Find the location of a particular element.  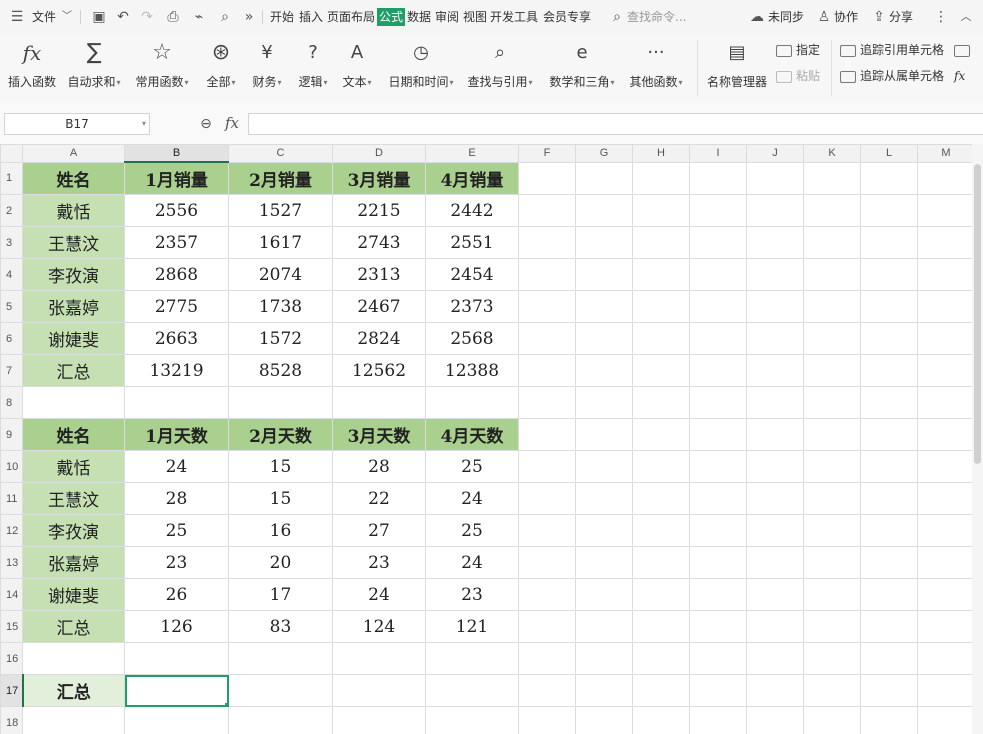

cell: 2824 is located at coordinates (379, 338).